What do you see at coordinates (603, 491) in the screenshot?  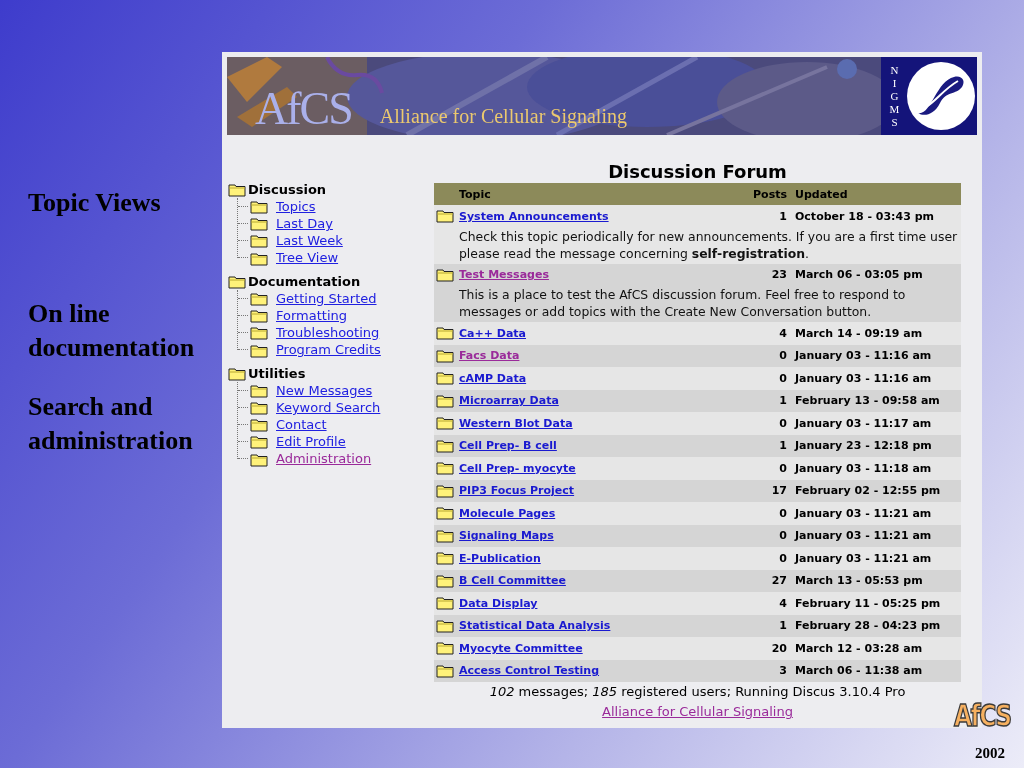 I see `topic-link: PIP3 Focus Project` at bounding box center [603, 491].